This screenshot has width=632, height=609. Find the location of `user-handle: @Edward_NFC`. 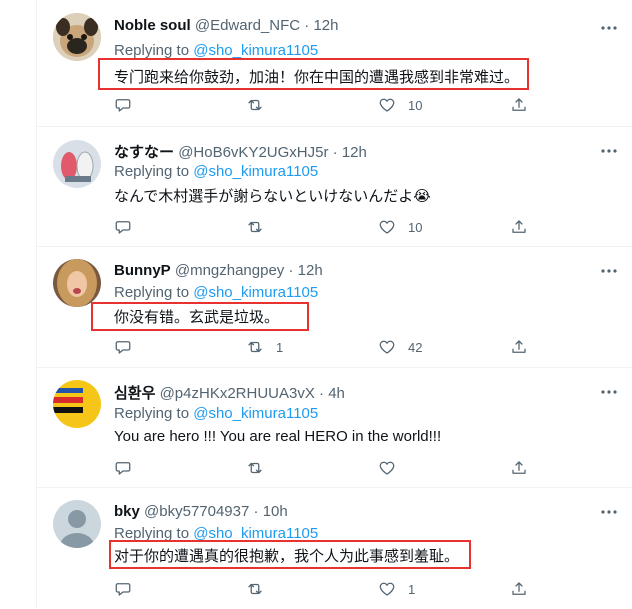

user-handle: @Edward_NFC is located at coordinates (247, 25).